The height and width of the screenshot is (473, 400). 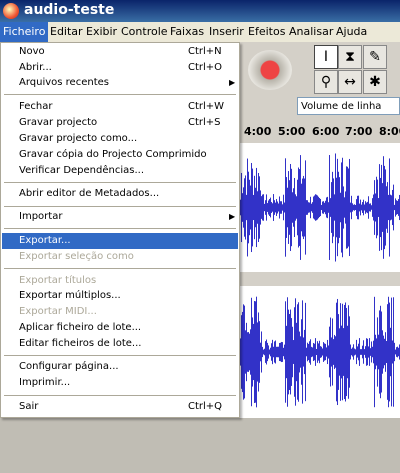 I want to click on menu-item-novo: Novo Ctrl+N, so click(x=120, y=52).